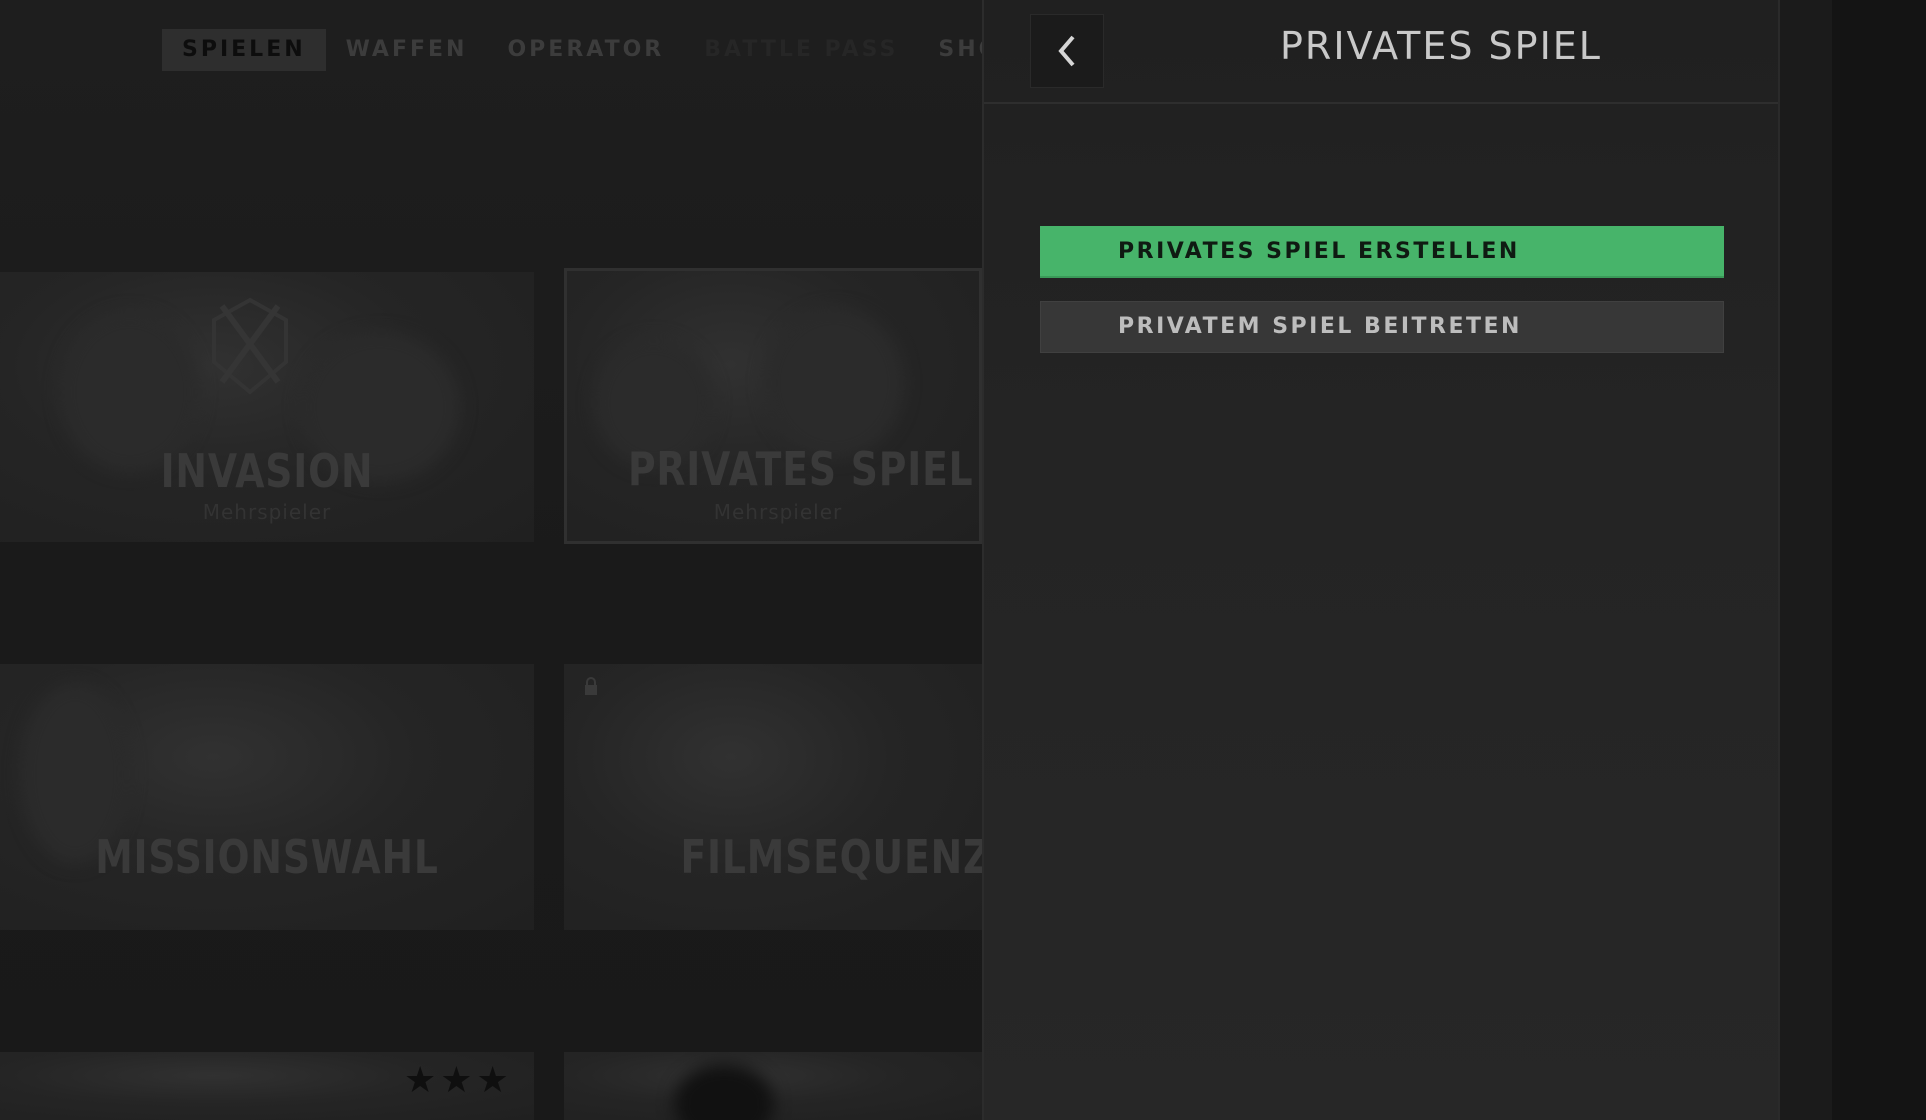 The height and width of the screenshot is (1120, 1926). What do you see at coordinates (800, 469) in the screenshot?
I see `card-title: PRIVATES SPIEL` at bounding box center [800, 469].